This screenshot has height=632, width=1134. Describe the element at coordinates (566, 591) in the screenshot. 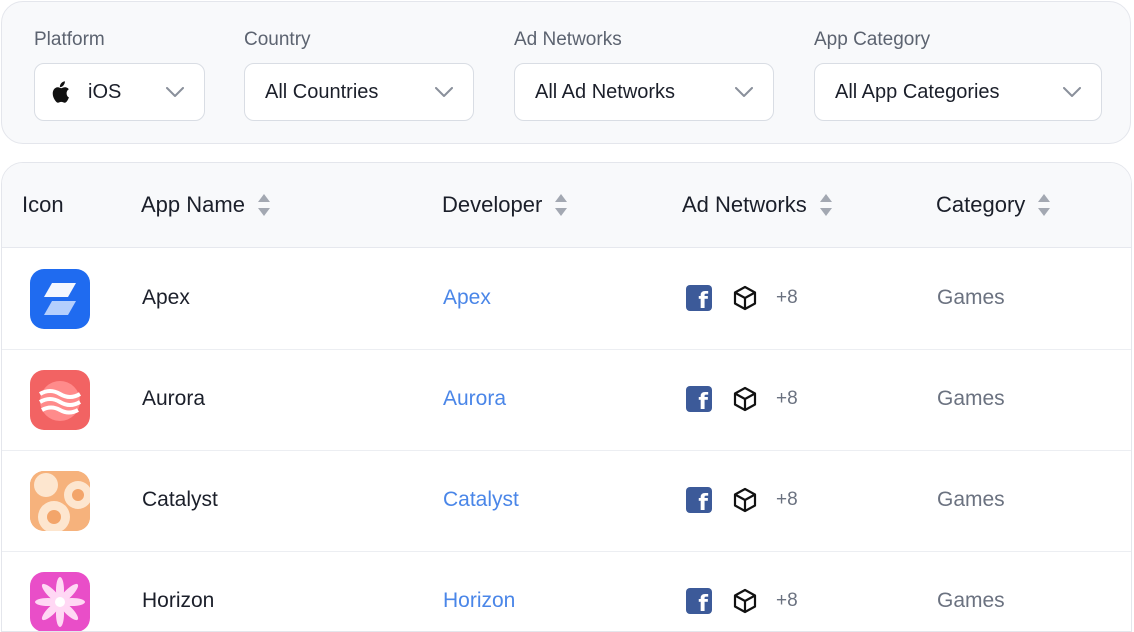

I see `table-row: Horizon Horizon f +8 Games` at that location.